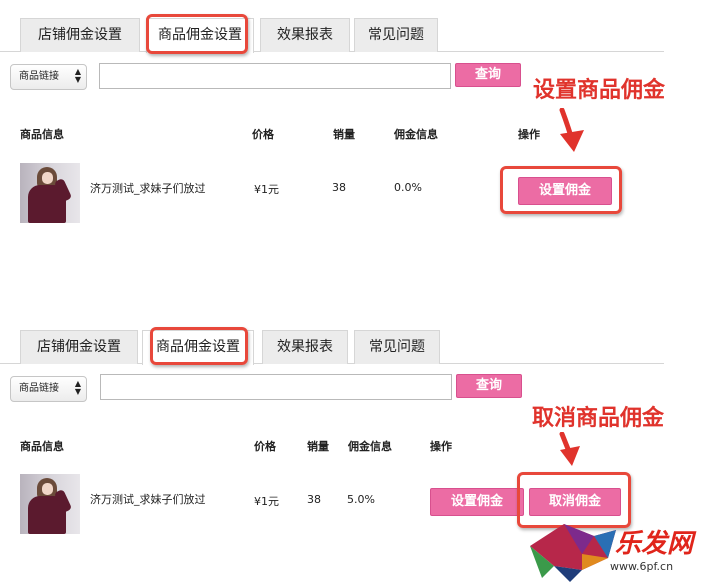 The image size is (710, 586). What do you see at coordinates (642, 566) in the screenshot?
I see `watermark-url: www.6pf.cn` at bounding box center [642, 566].